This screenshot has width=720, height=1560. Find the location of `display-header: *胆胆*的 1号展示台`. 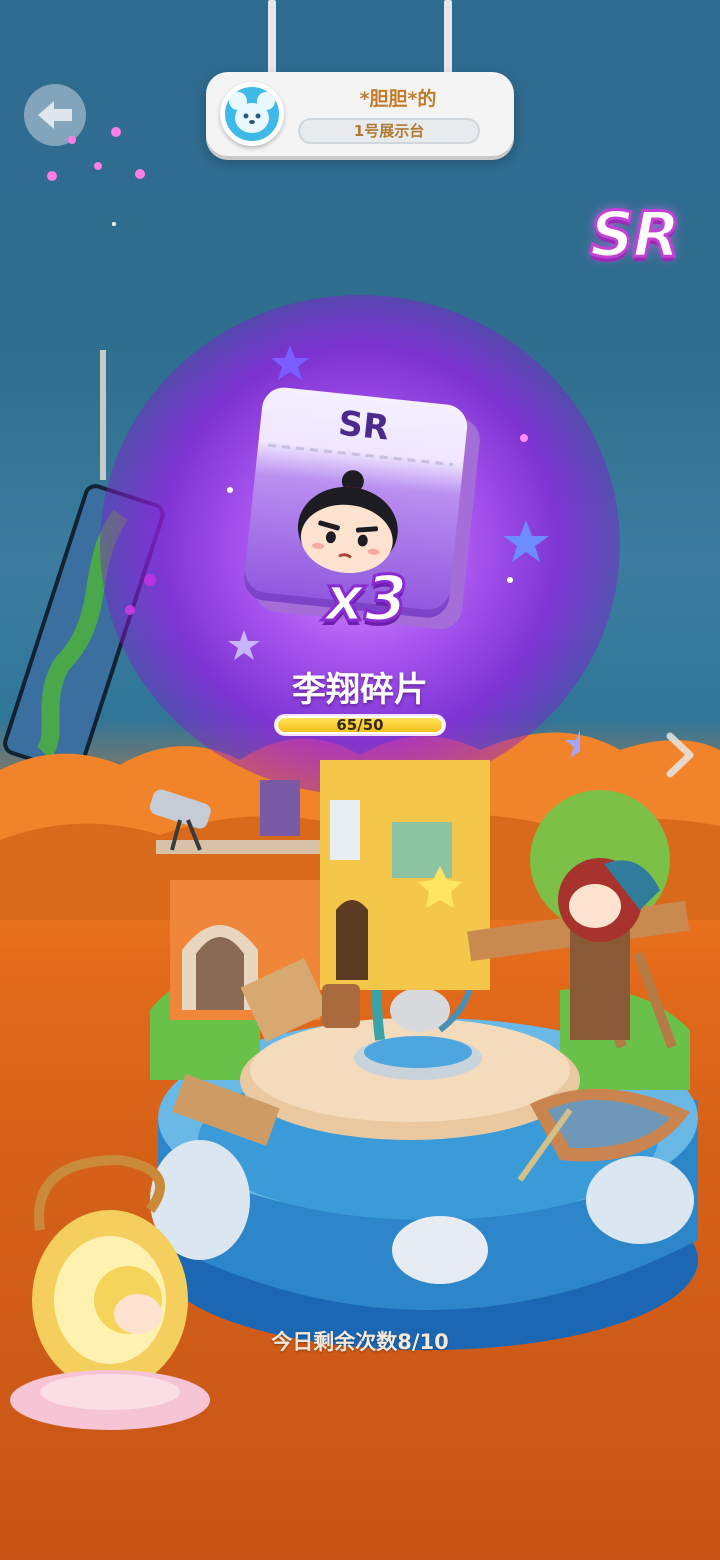

display-header: *胆胆*的 1号展示台 is located at coordinates (360, 114).